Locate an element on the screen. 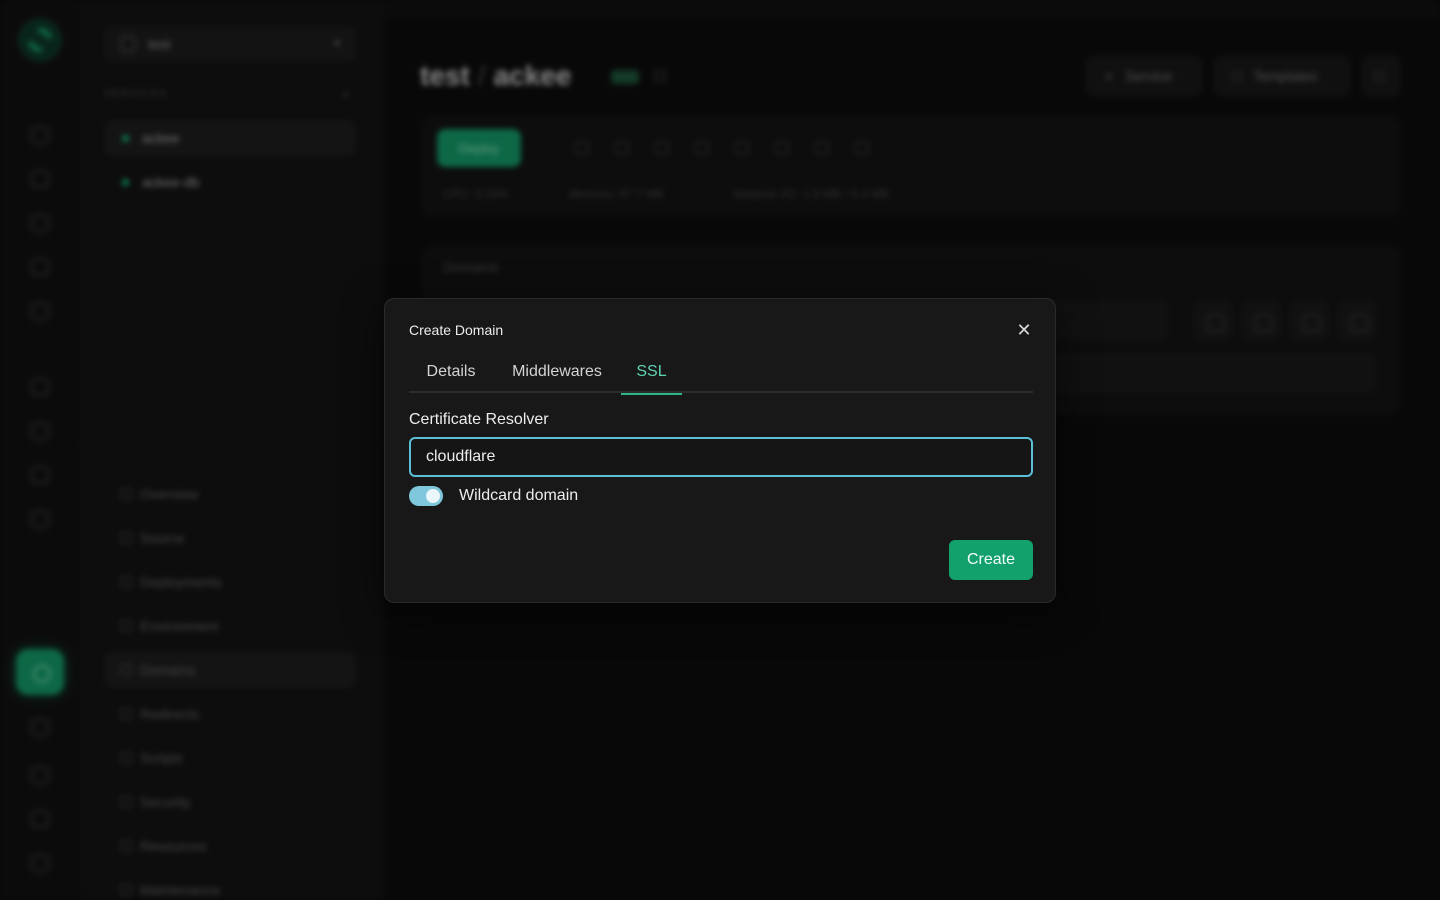 This screenshot has height=900, width=1440. create-button: Create is located at coordinates (991, 560).